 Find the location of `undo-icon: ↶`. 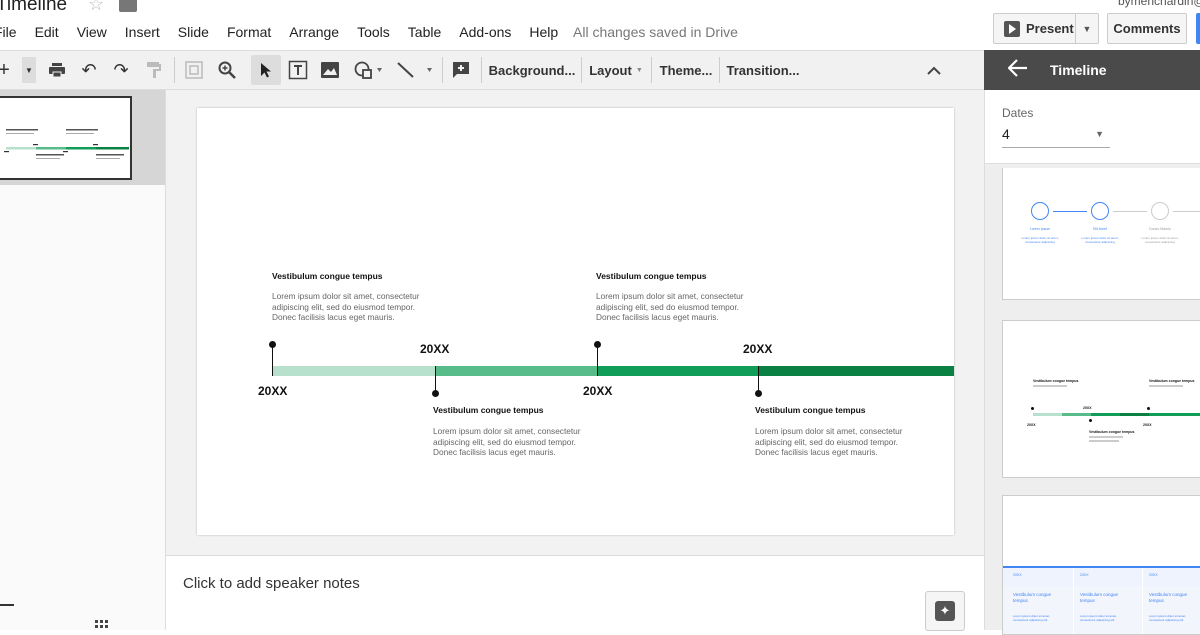

undo-icon: ↶ is located at coordinates (89, 70).